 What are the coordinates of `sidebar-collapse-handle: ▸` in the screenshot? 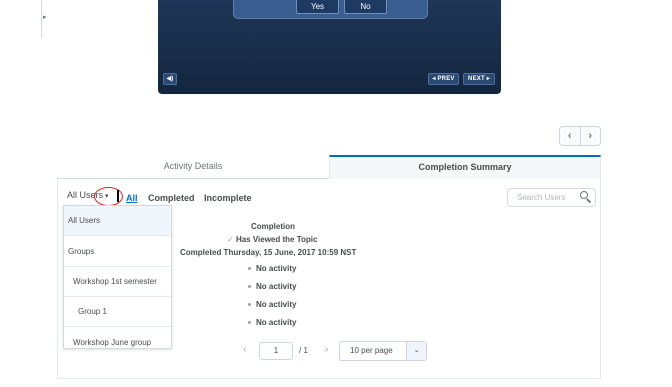 It's located at (45, 19).